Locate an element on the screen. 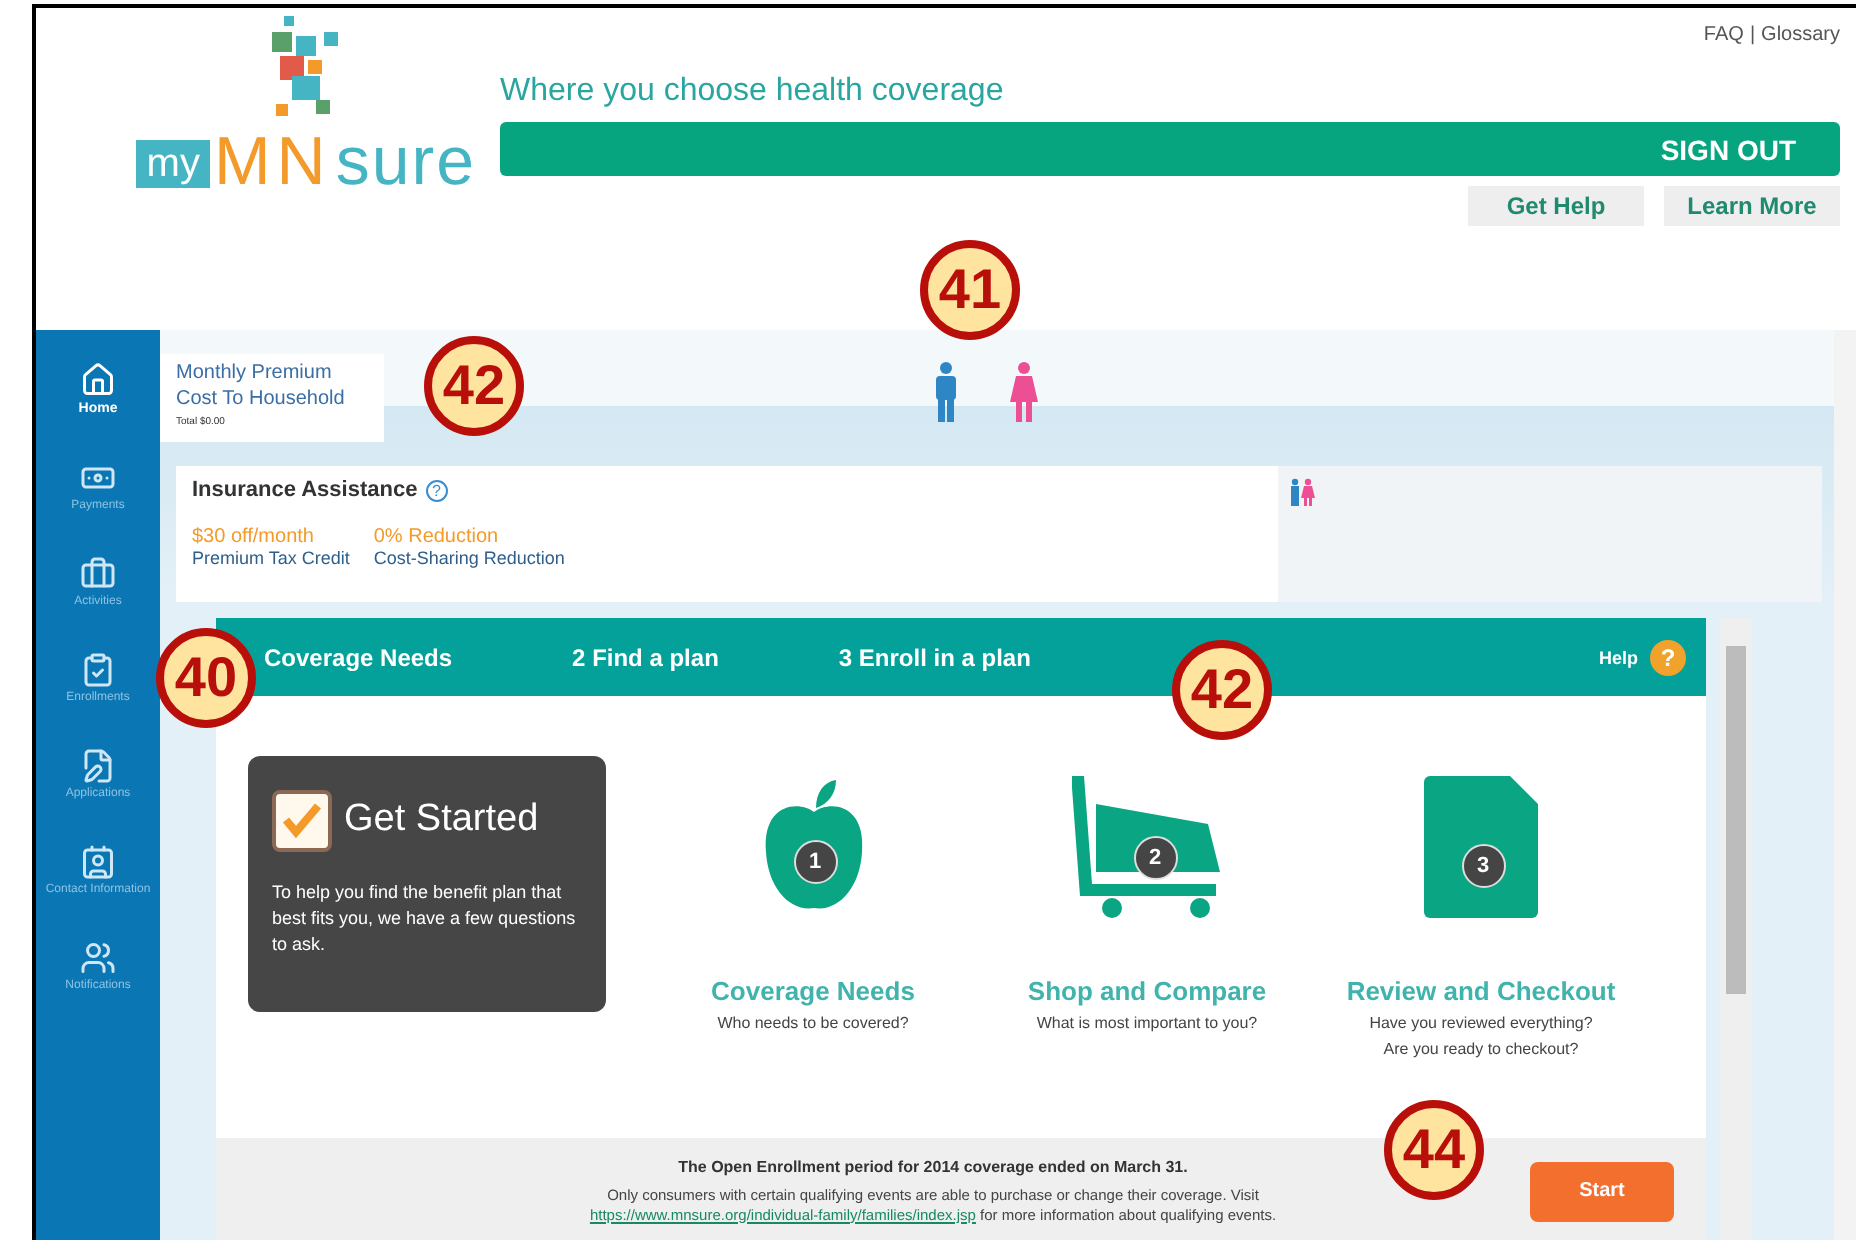  stage-subtitle: Have you reviewed everything? is located at coordinates (1481, 1023).